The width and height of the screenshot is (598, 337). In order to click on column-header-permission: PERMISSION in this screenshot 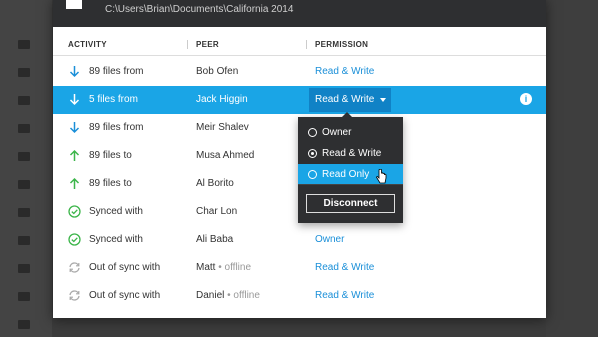, I will do `click(342, 44)`.